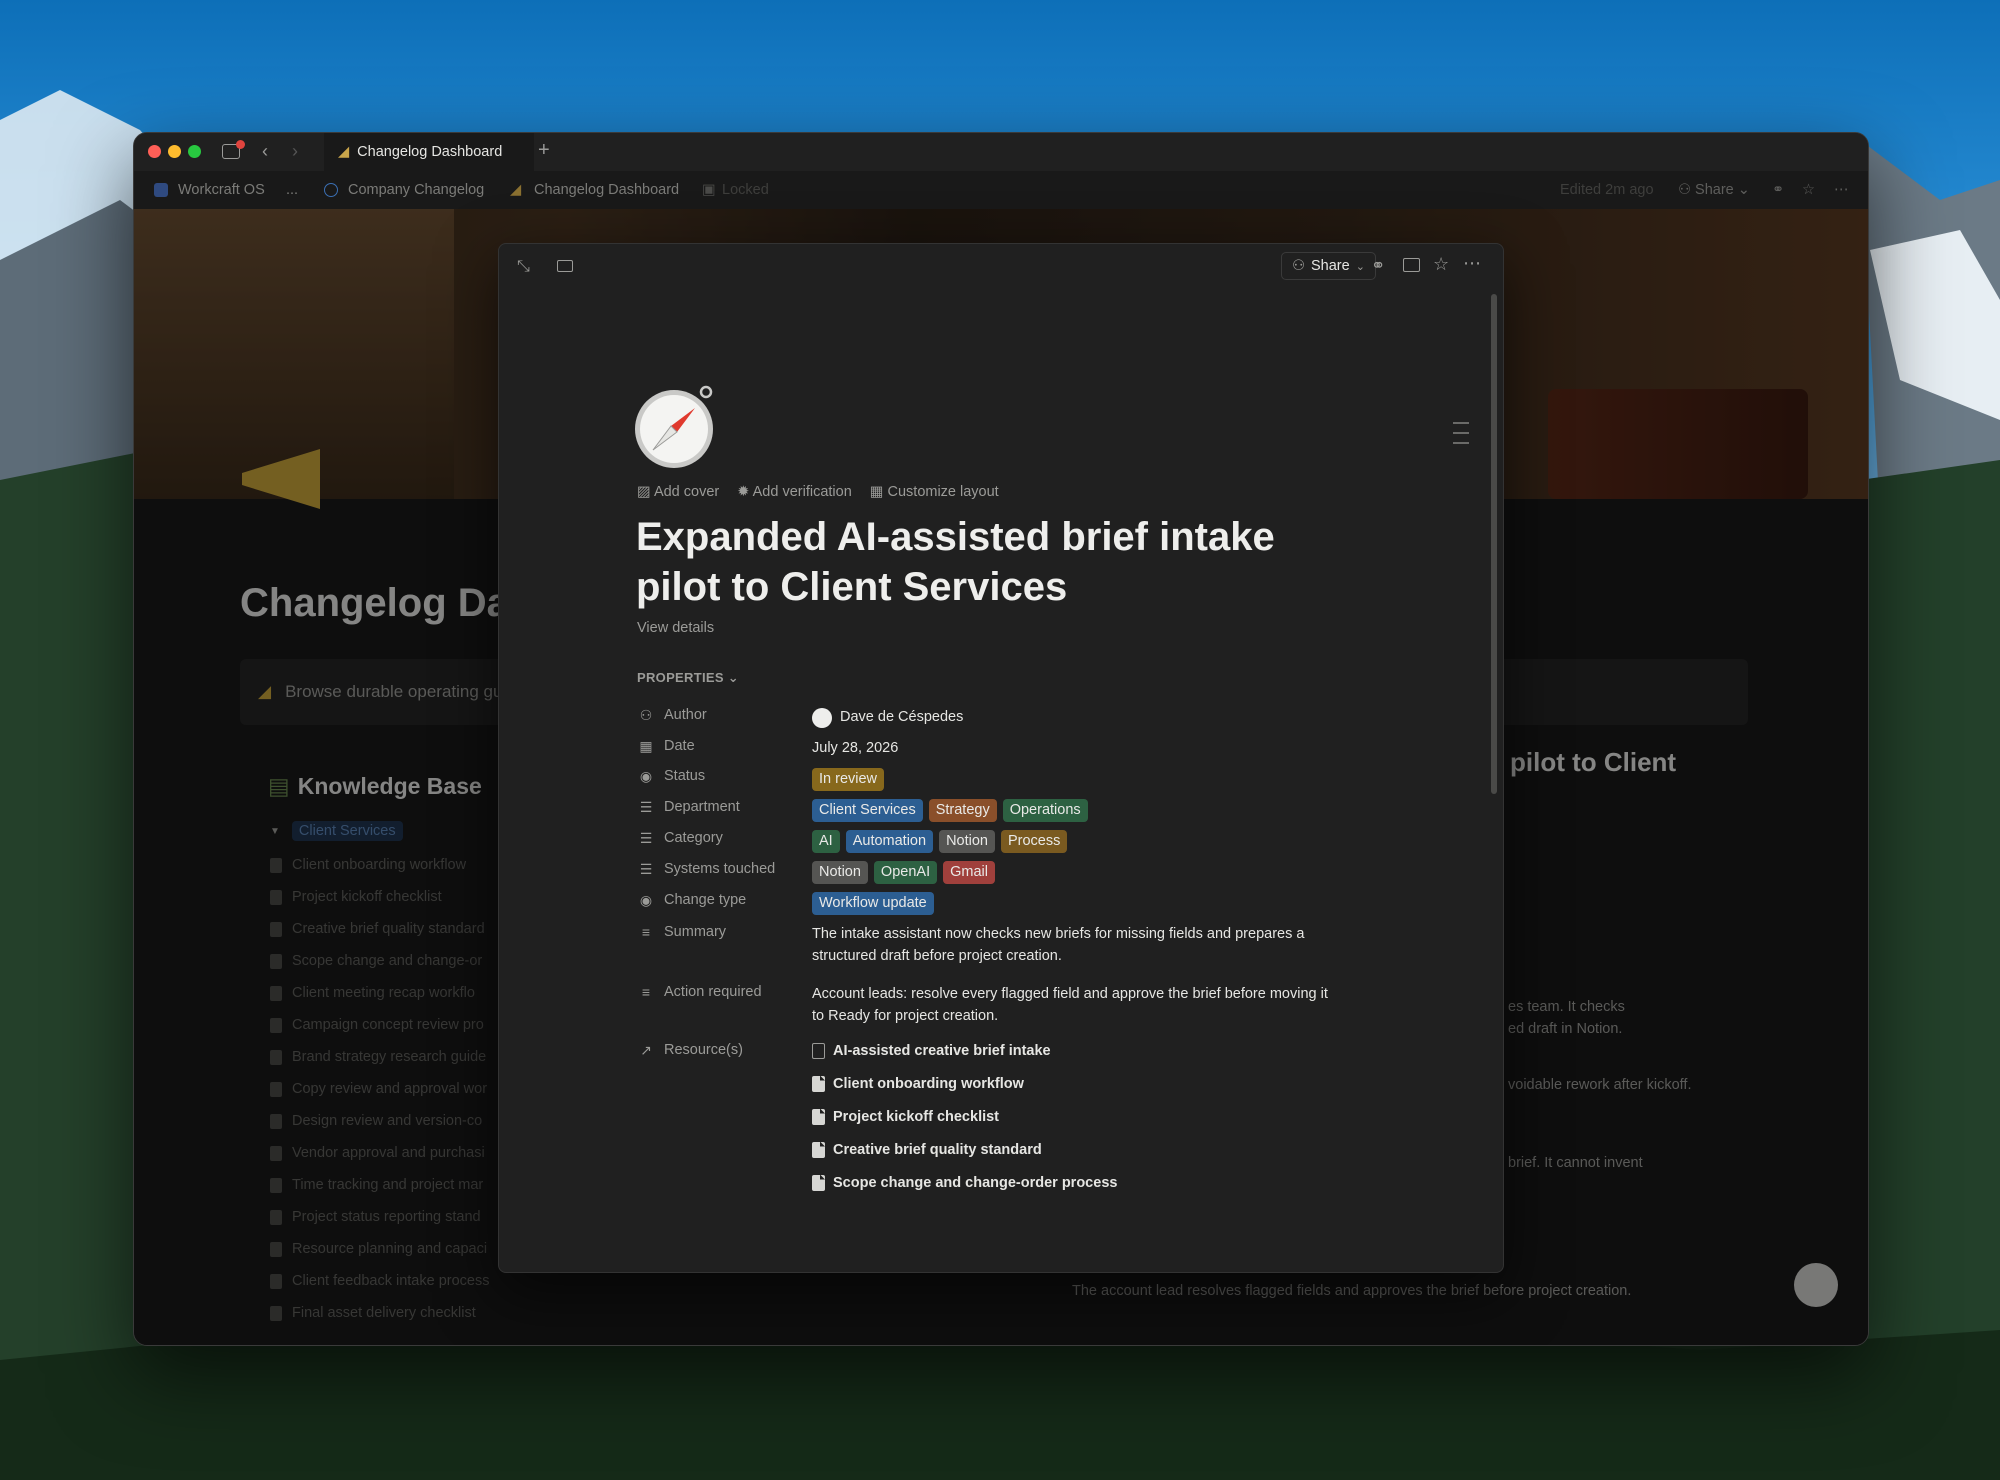 The image size is (2000, 1480). What do you see at coordinates (905, 1015) in the screenshot?
I see `action-line: to Ready for project creation.` at bounding box center [905, 1015].